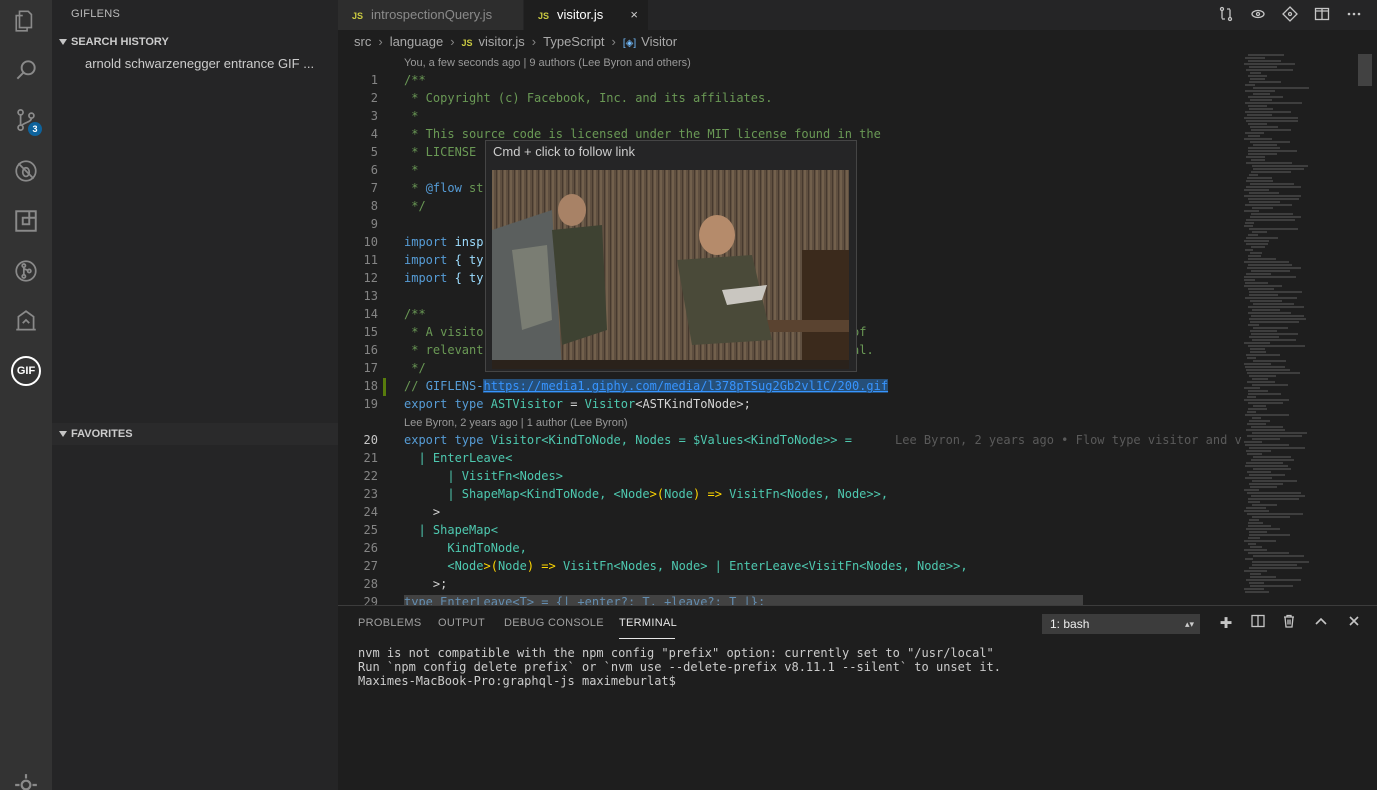 This screenshot has height=790, width=1377. Describe the element at coordinates (26, 321) in the screenshot. I see `remote-explorer-icon` at that location.